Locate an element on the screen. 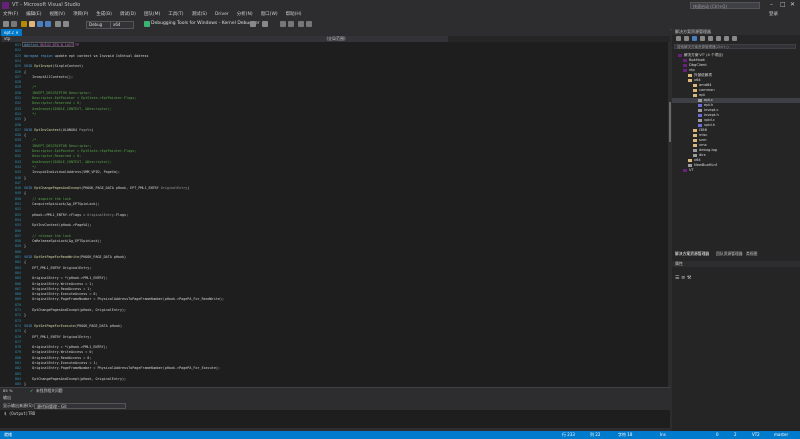  scrollbar-thumb is located at coordinates (670, 122).